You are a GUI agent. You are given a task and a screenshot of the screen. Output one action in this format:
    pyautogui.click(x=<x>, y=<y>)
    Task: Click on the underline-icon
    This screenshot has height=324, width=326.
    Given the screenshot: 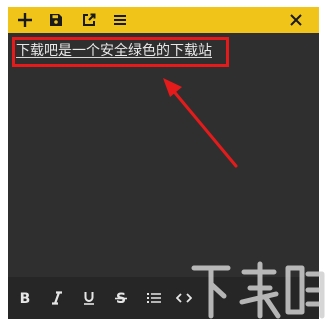 What is the action you would take?
    pyautogui.click(x=89, y=298)
    